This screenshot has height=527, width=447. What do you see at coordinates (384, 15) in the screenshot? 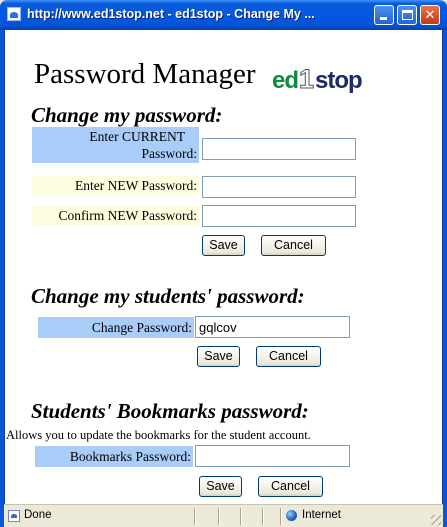
I see `minimize-button` at bounding box center [384, 15].